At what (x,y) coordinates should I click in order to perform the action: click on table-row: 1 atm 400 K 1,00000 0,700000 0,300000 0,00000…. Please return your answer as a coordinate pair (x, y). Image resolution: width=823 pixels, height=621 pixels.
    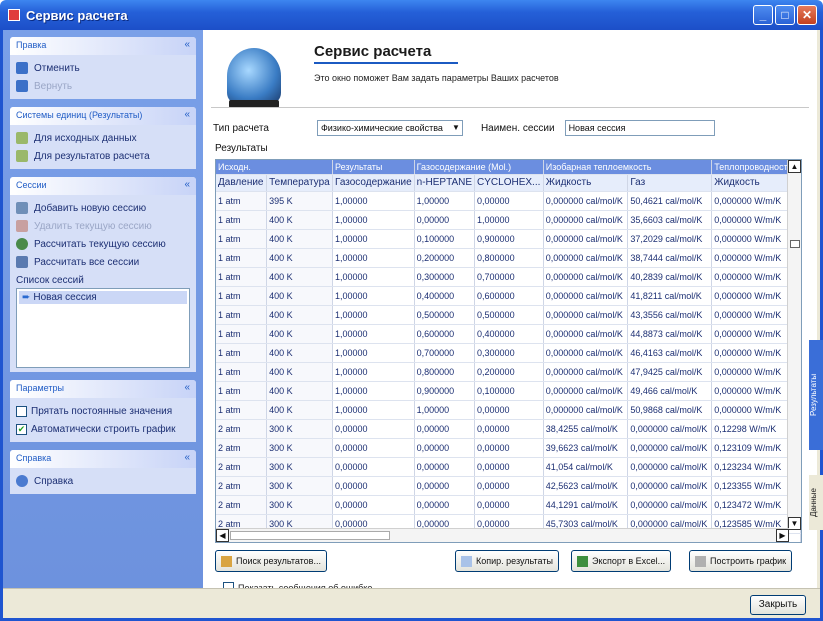
    Looking at the image, I should click on (508, 353).